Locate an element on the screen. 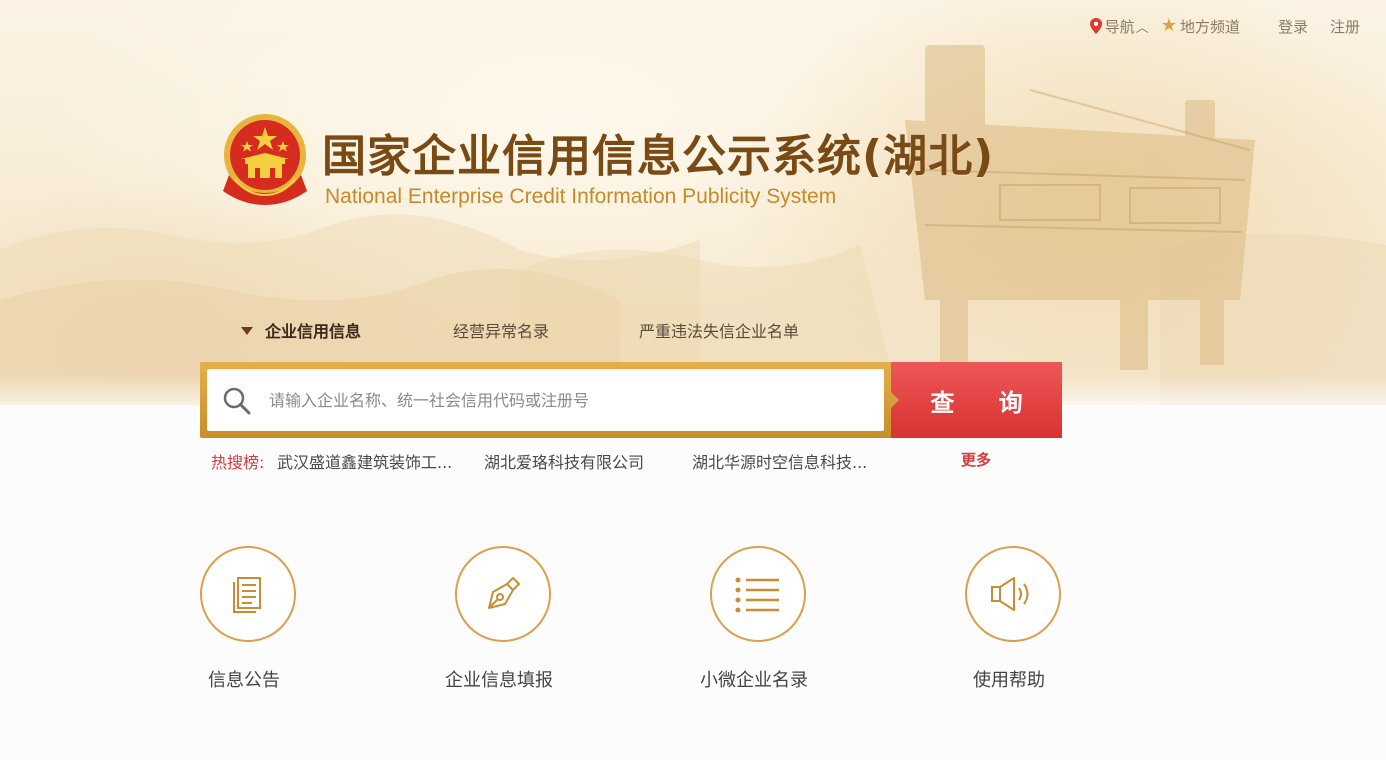 The height and width of the screenshot is (760, 1386). star-icon: ★ is located at coordinates (1168, 25).